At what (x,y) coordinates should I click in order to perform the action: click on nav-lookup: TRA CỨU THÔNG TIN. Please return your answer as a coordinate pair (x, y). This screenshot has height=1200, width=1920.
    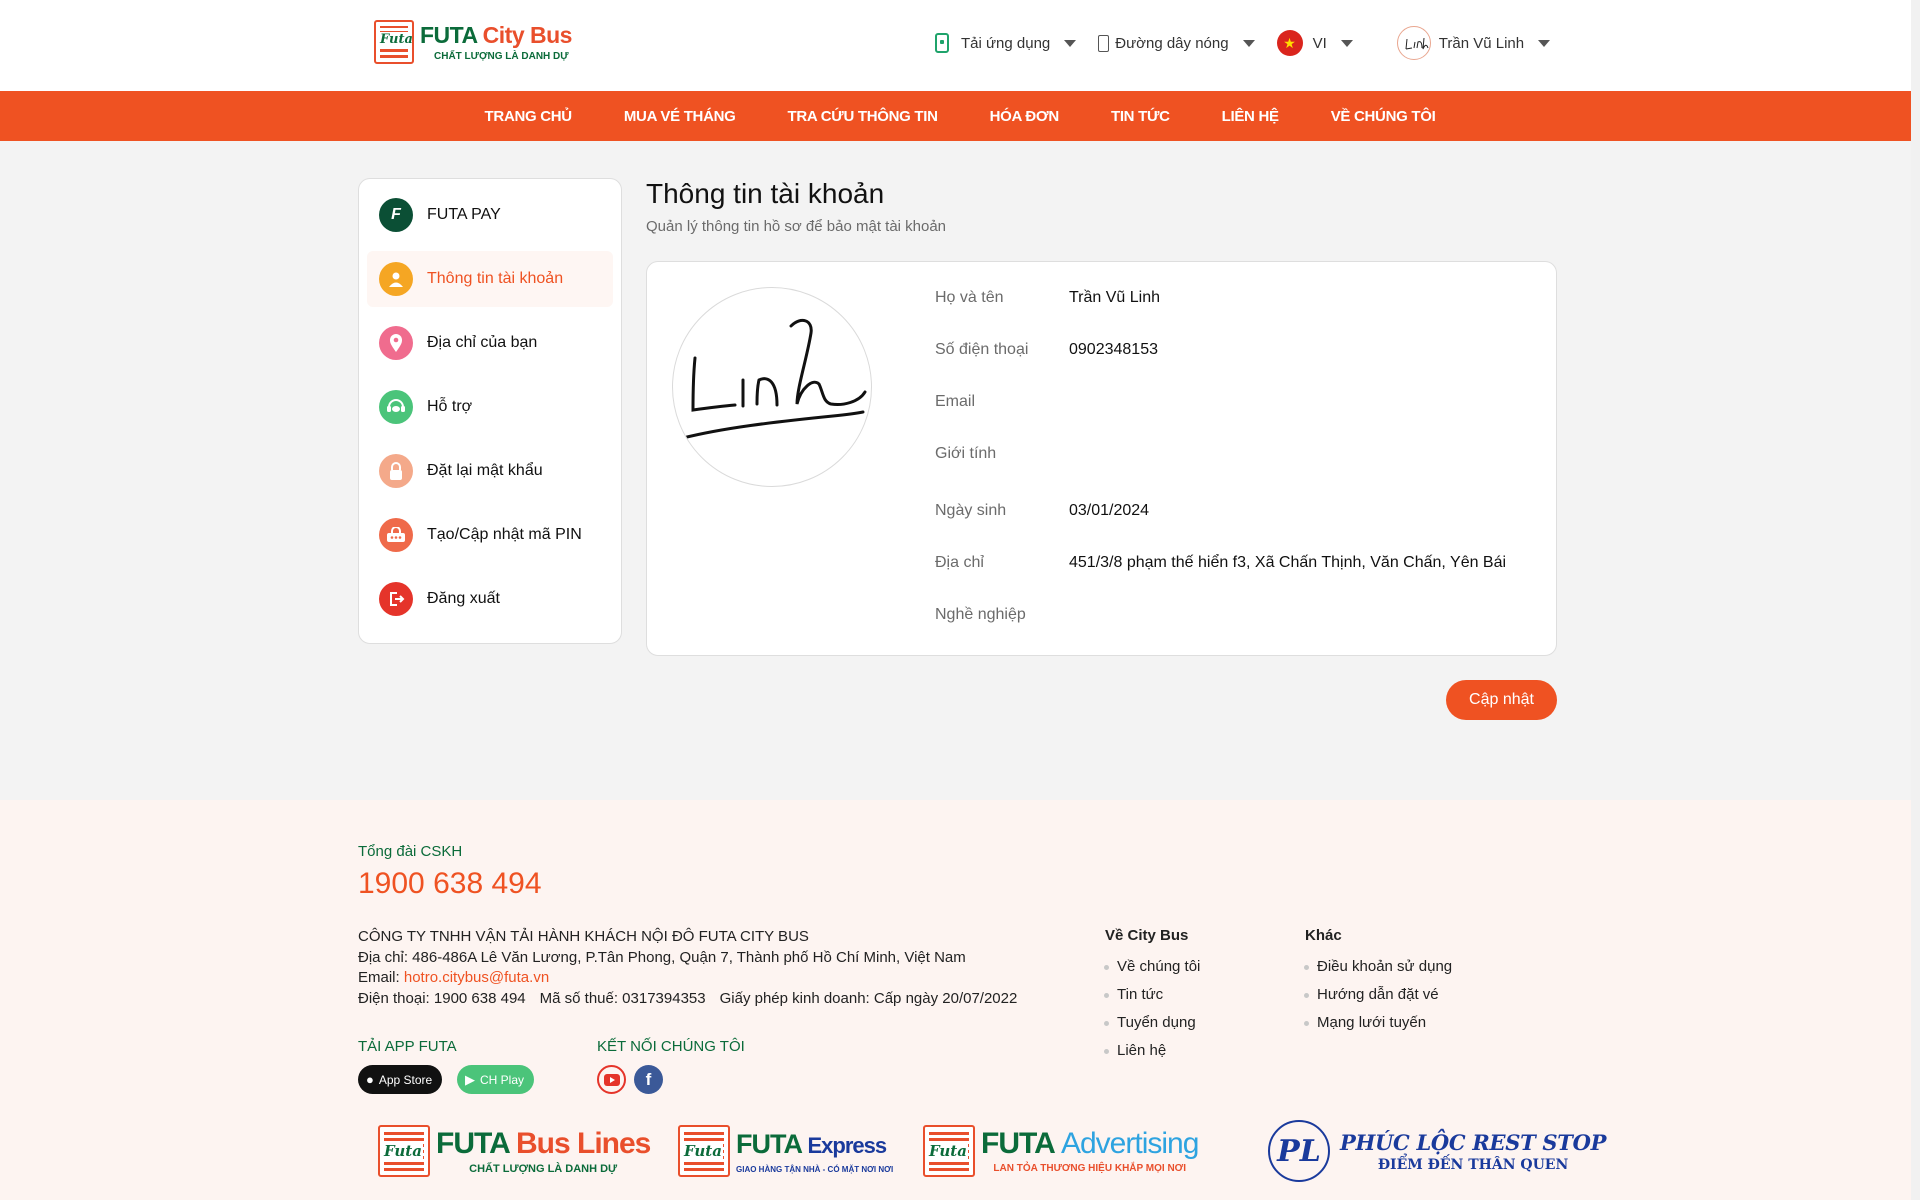
    Looking at the image, I should click on (863, 116).